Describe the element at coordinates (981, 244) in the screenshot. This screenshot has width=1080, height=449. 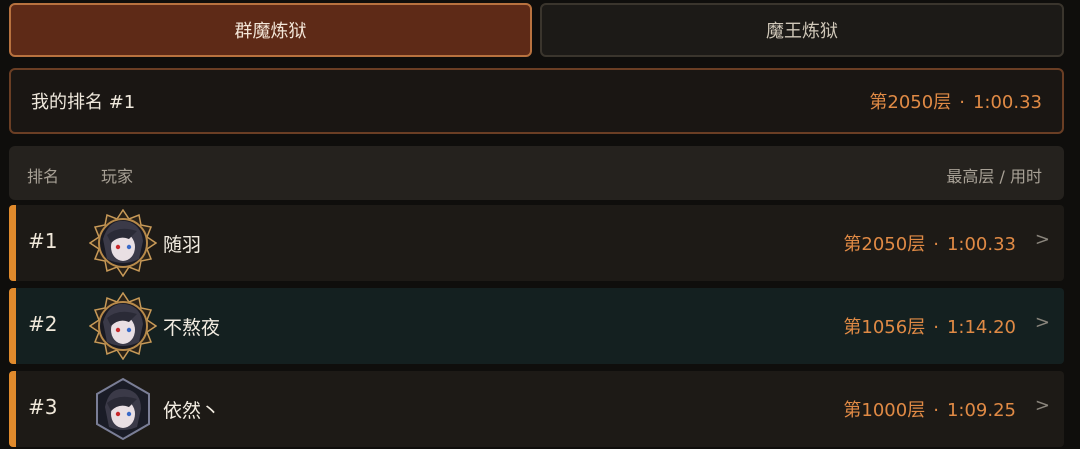
I see `row-time: 1:00.33` at that location.